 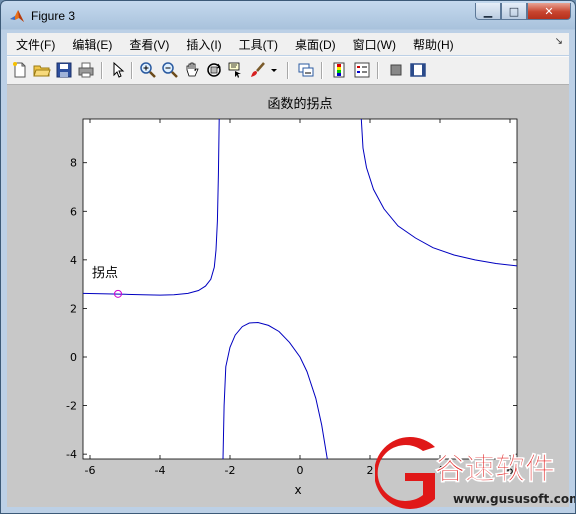 What do you see at coordinates (90, 470) in the screenshot?
I see `x-tick-label: -6` at bounding box center [90, 470].